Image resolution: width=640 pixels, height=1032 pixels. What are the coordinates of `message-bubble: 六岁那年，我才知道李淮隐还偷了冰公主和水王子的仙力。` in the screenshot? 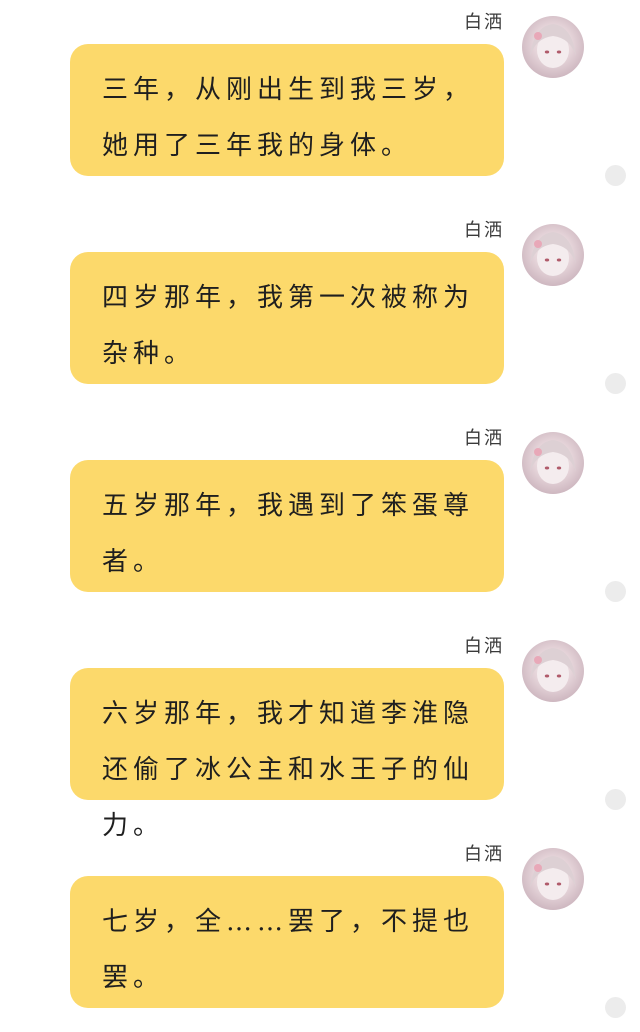 It's located at (287, 754).